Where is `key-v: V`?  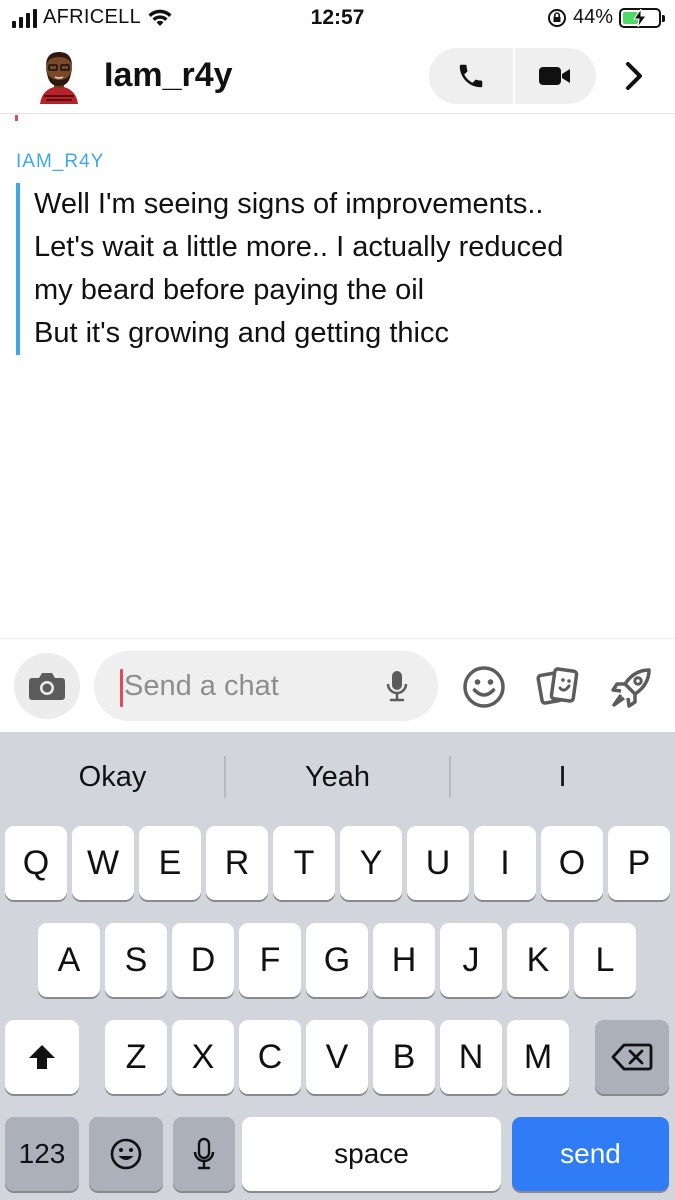 key-v: V is located at coordinates (337, 1057).